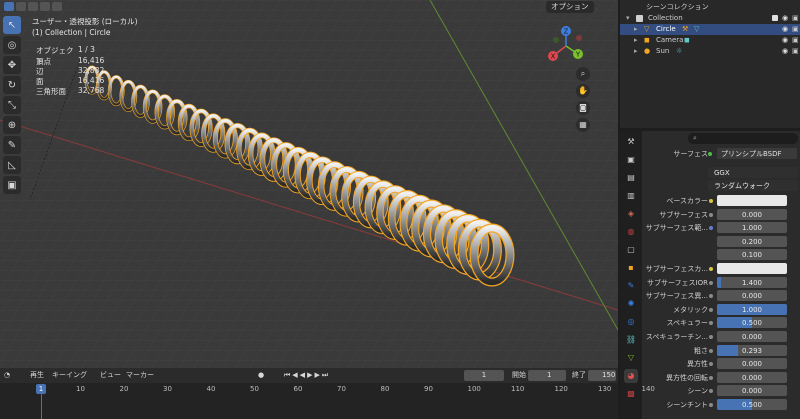 The width and height of the screenshot is (800, 419). I want to click on record-icon: ●, so click(261, 375).